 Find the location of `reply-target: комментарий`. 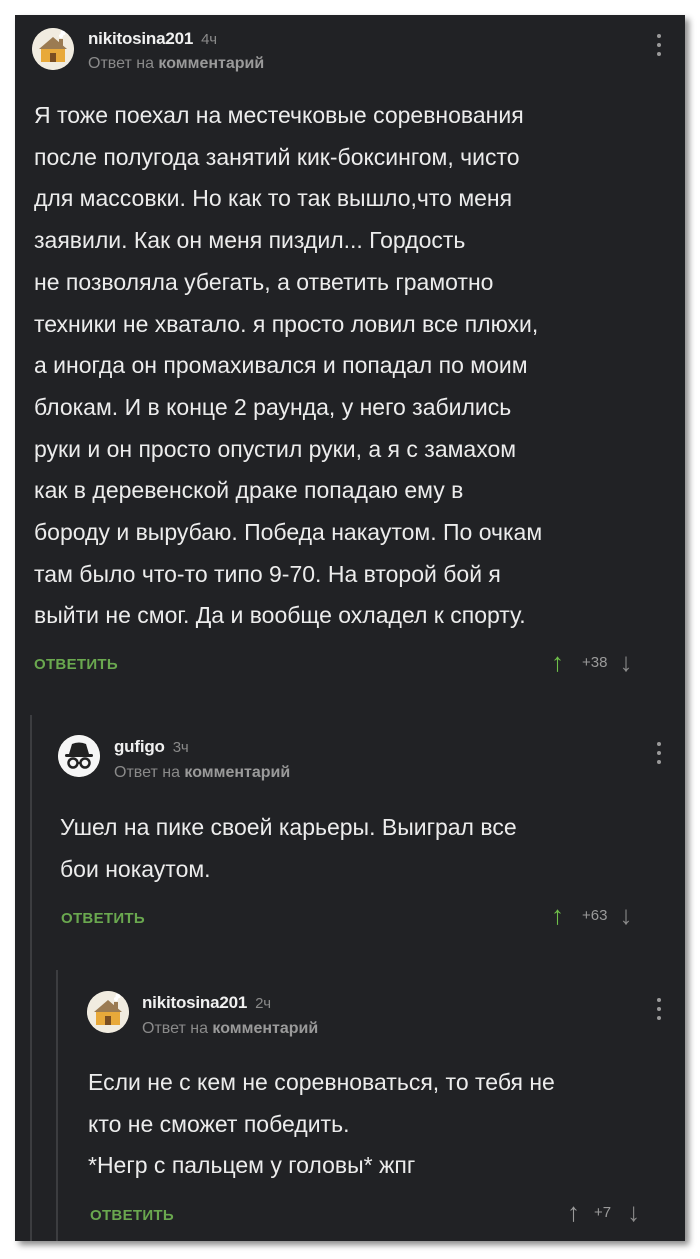

reply-target: комментарий is located at coordinates (265, 1028).